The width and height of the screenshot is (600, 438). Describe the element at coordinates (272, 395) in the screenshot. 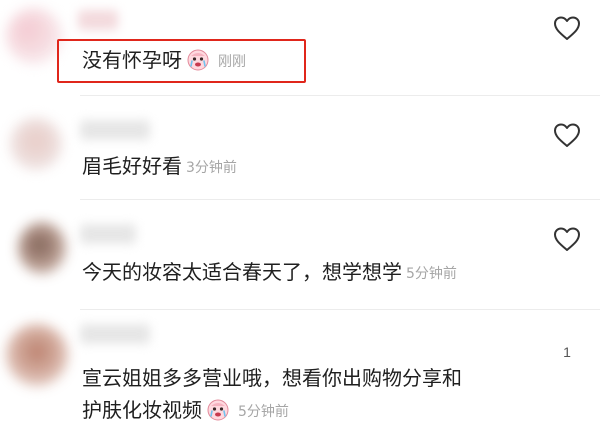

I see `comment-content: 宣云姐姐多多营业哦，想看你出购物分享和 护肤化妆视频 5分钟前` at that location.